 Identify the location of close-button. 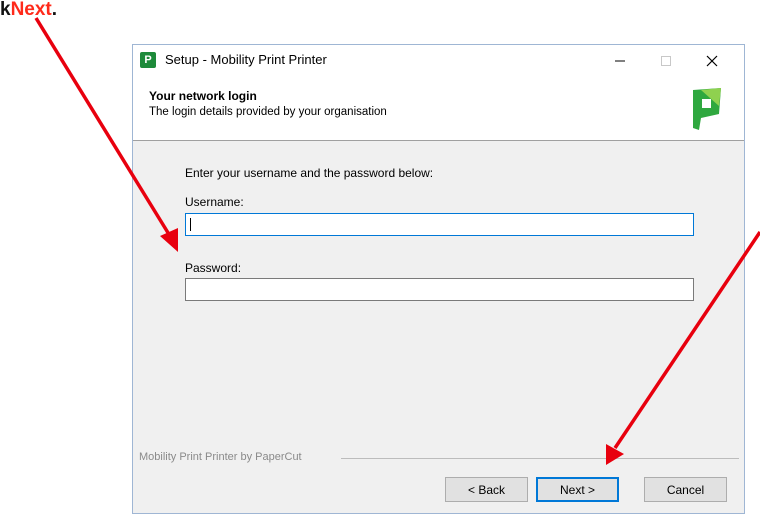
(712, 60).